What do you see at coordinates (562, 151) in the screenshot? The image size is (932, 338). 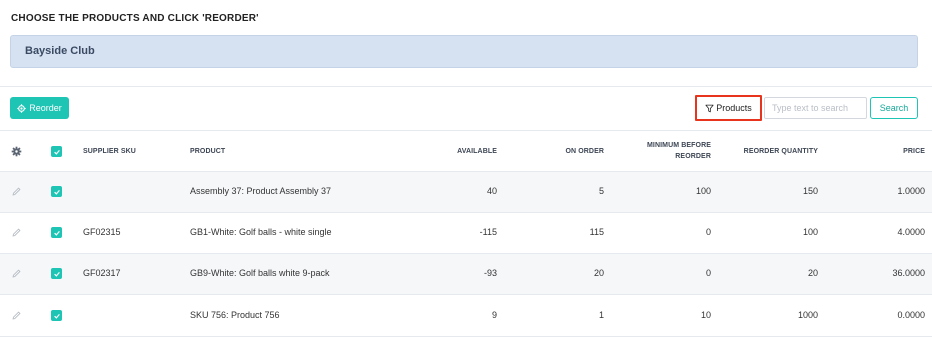 I see `header-on-order: ON ORDER` at bounding box center [562, 151].